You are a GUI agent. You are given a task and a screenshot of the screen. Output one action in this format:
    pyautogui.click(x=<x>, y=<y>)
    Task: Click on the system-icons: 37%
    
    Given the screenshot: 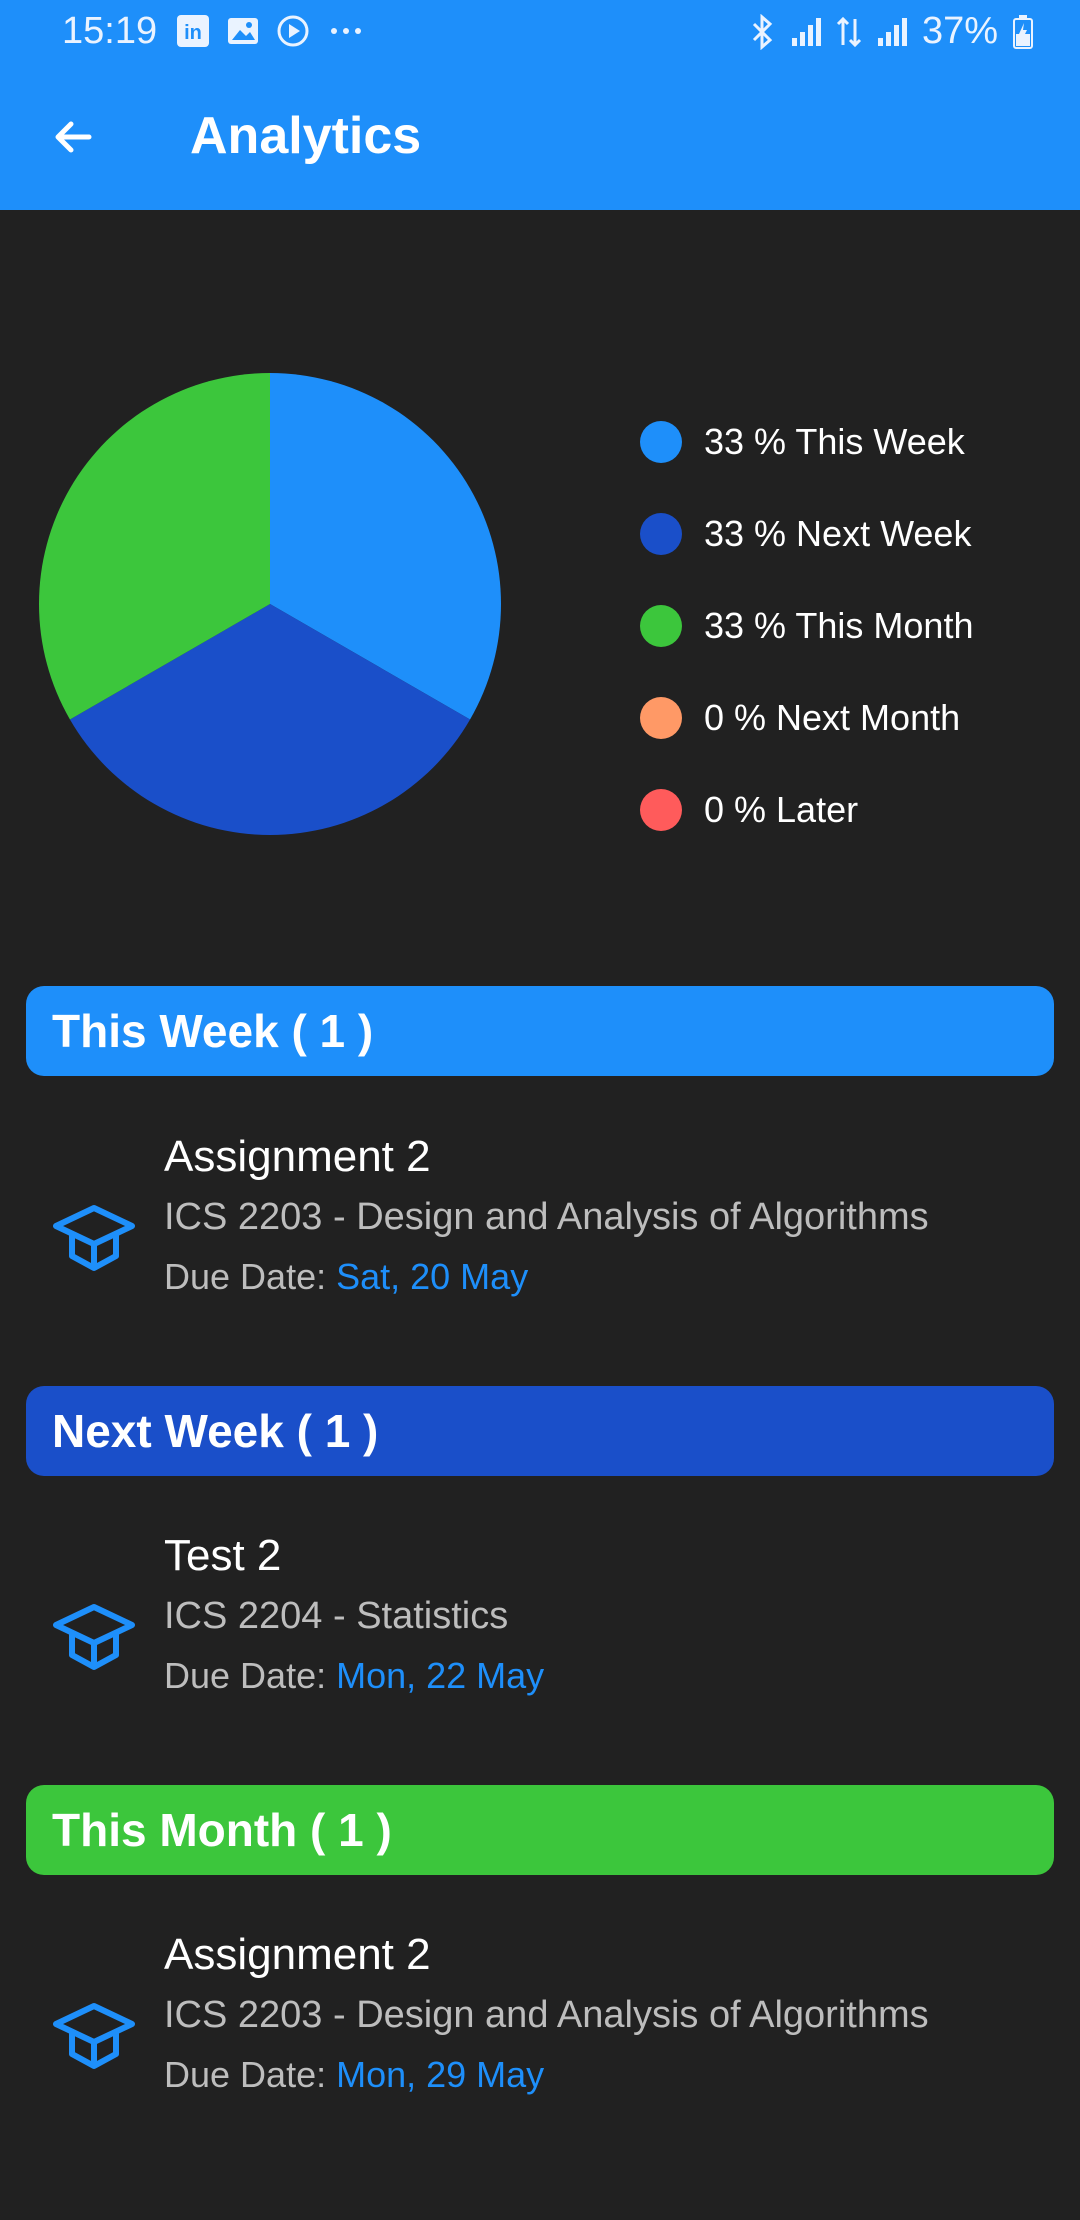 What is the action you would take?
    pyautogui.click(x=891, y=31)
    